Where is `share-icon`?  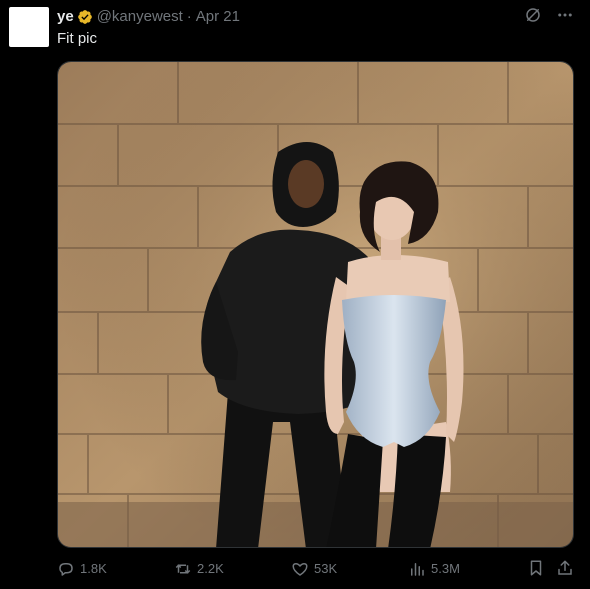 share-icon is located at coordinates (565, 568).